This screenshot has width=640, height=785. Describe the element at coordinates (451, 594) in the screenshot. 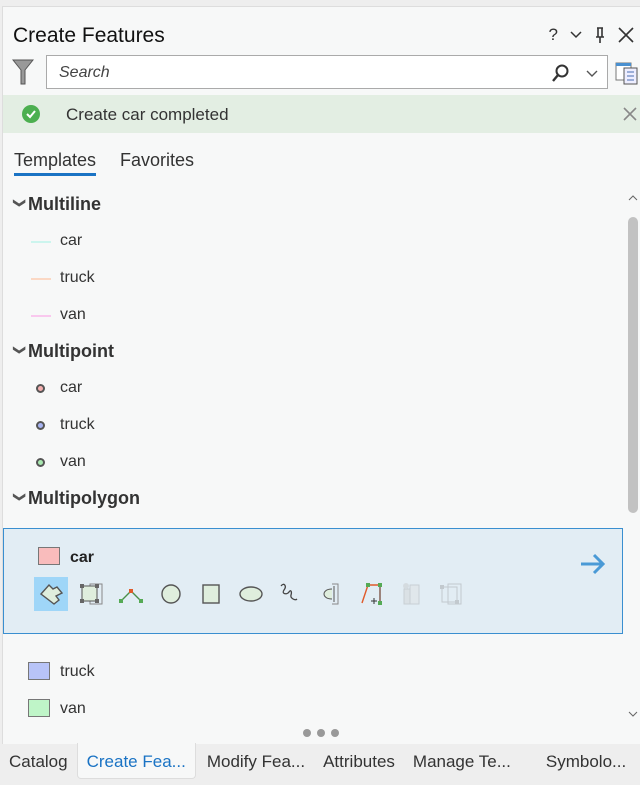

I see `split-polygon-tool-icon` at that location.